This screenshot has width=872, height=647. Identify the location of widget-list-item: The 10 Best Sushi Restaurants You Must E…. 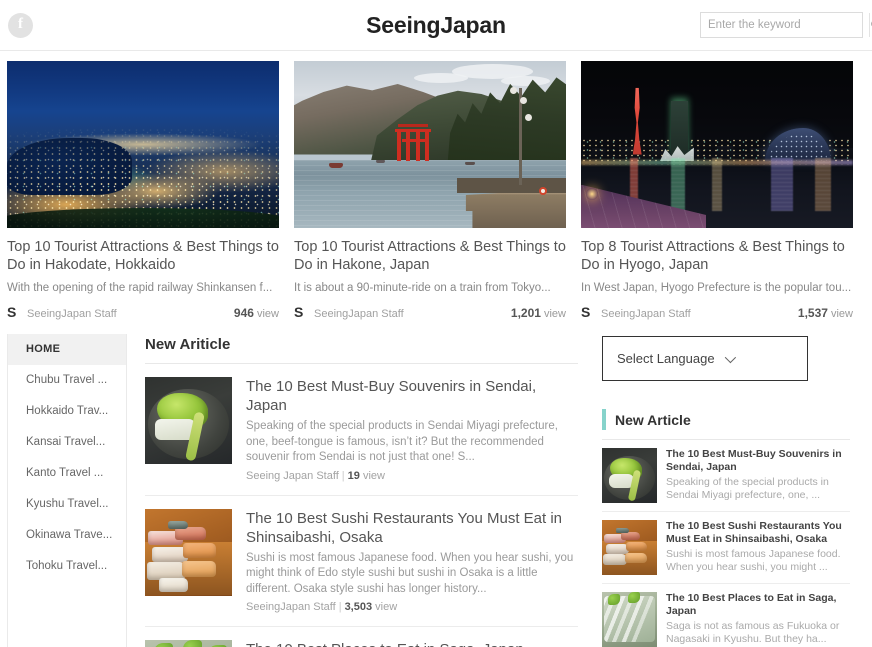
(726, 548).